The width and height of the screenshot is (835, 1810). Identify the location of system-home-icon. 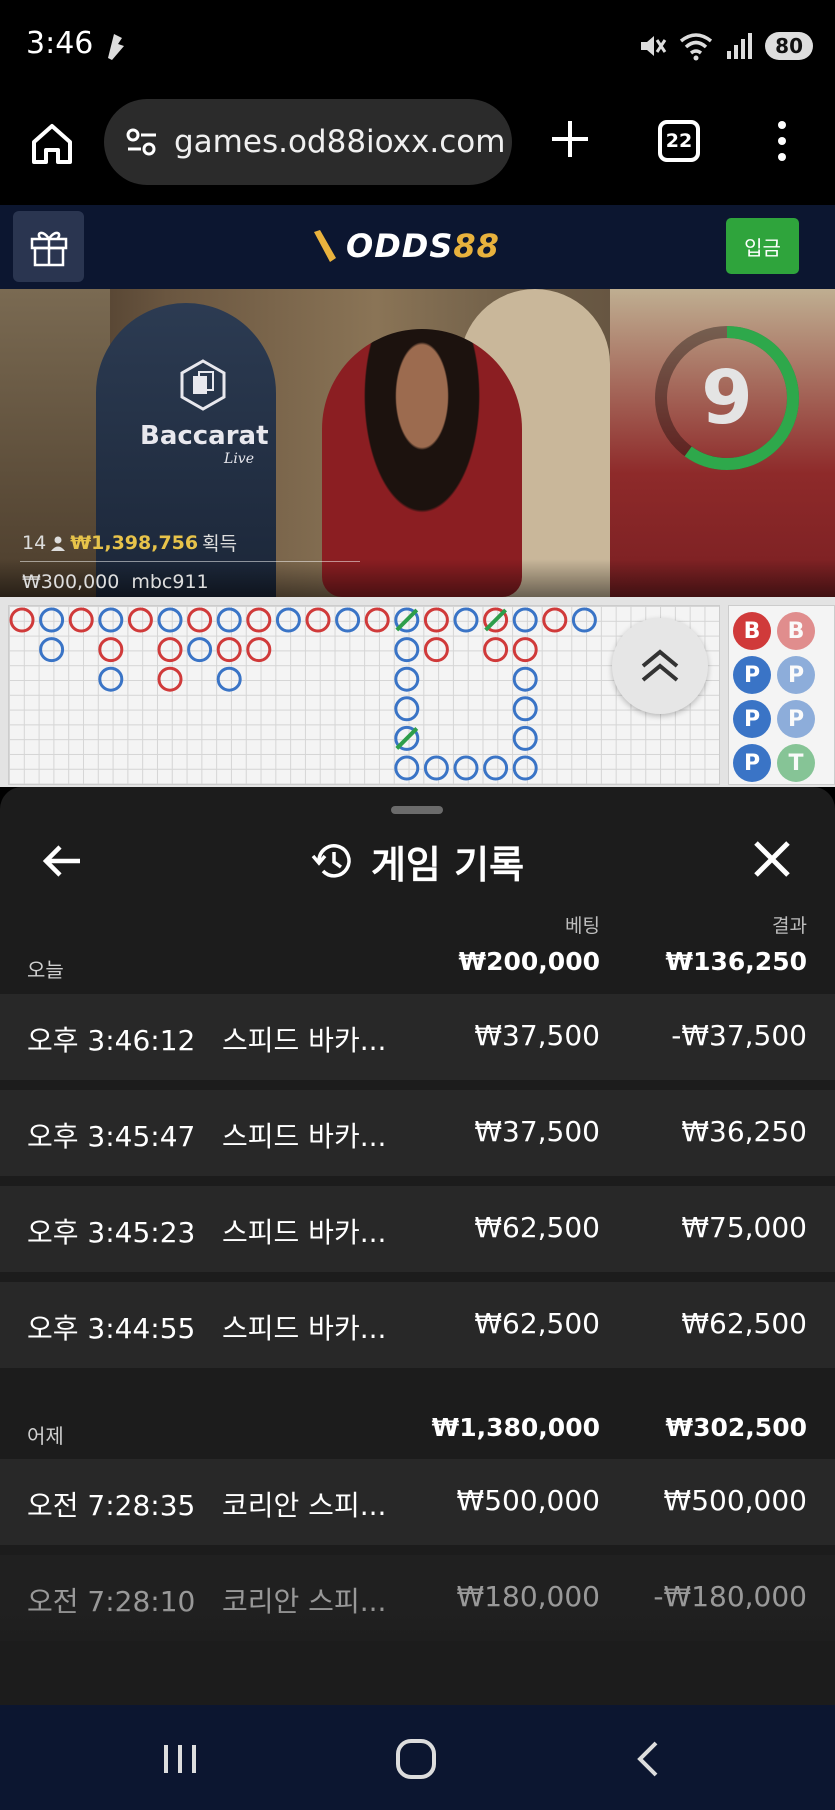
(416, 1759).